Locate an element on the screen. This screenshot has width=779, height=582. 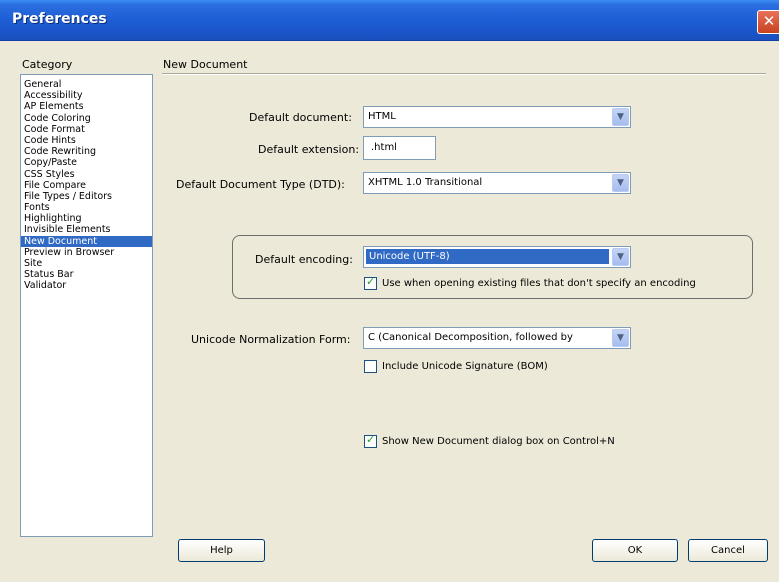
category-item: Status Bar is located at coordinates (86, 274).